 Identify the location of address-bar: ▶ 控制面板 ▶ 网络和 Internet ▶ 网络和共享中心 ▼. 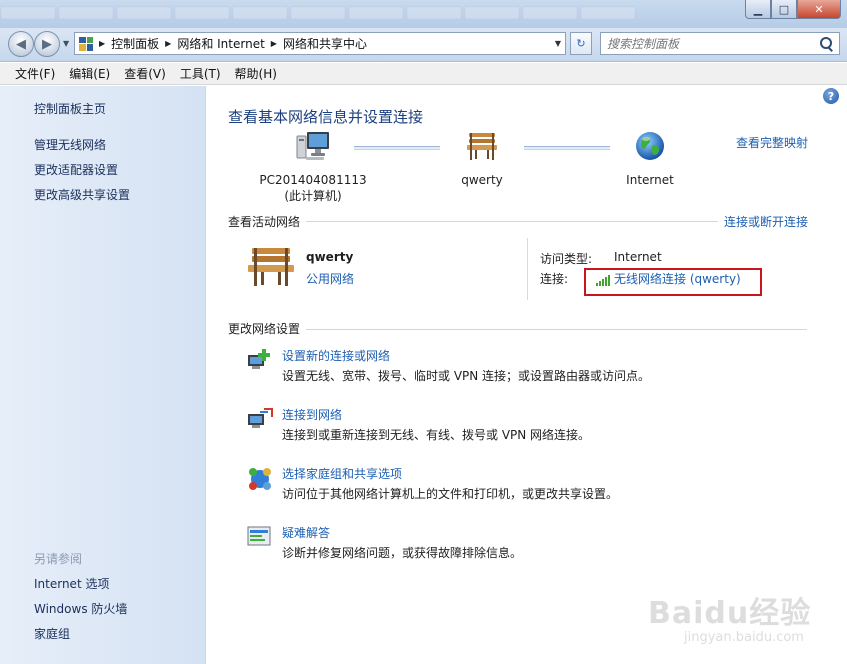
(320, 43).